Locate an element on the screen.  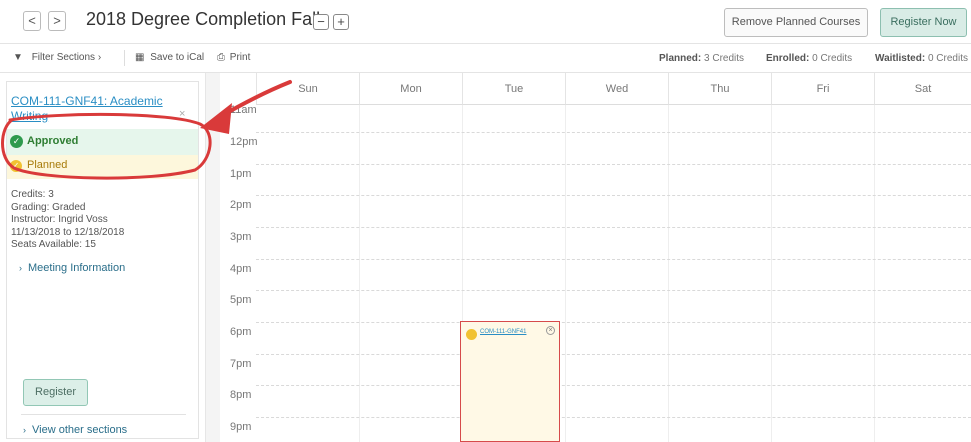
time-label-5pm: 5pm is located at coordinates (241, 300).